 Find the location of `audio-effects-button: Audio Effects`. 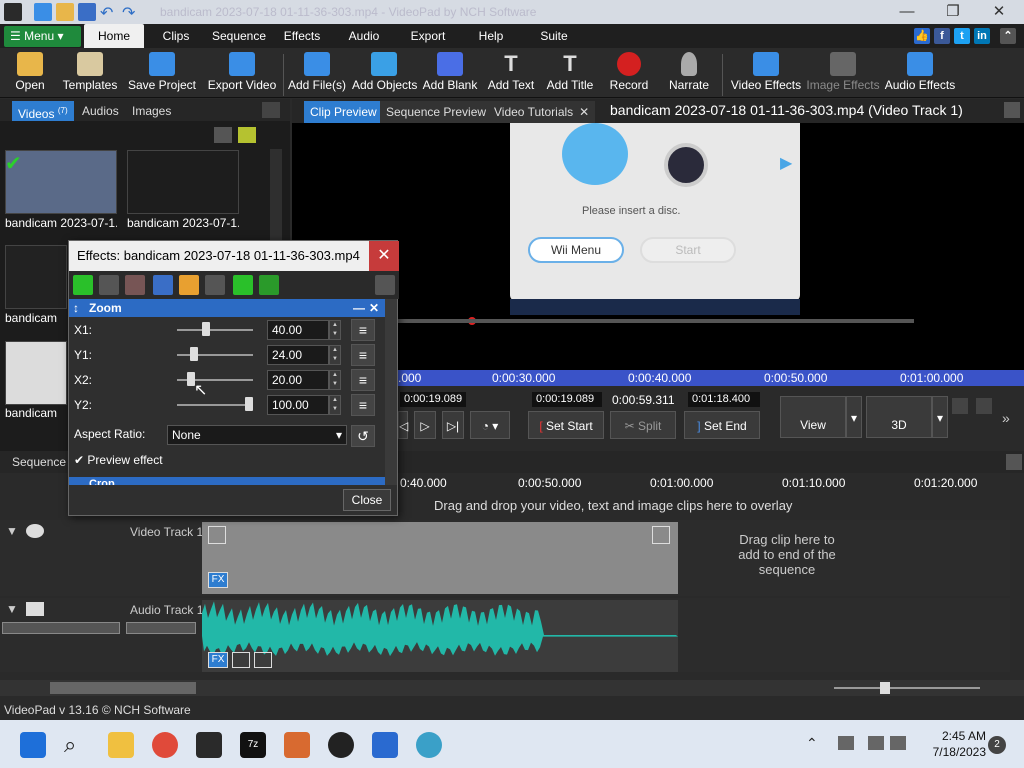

audio-effects-button: Audio Effects is located at coordinates (920, 74).